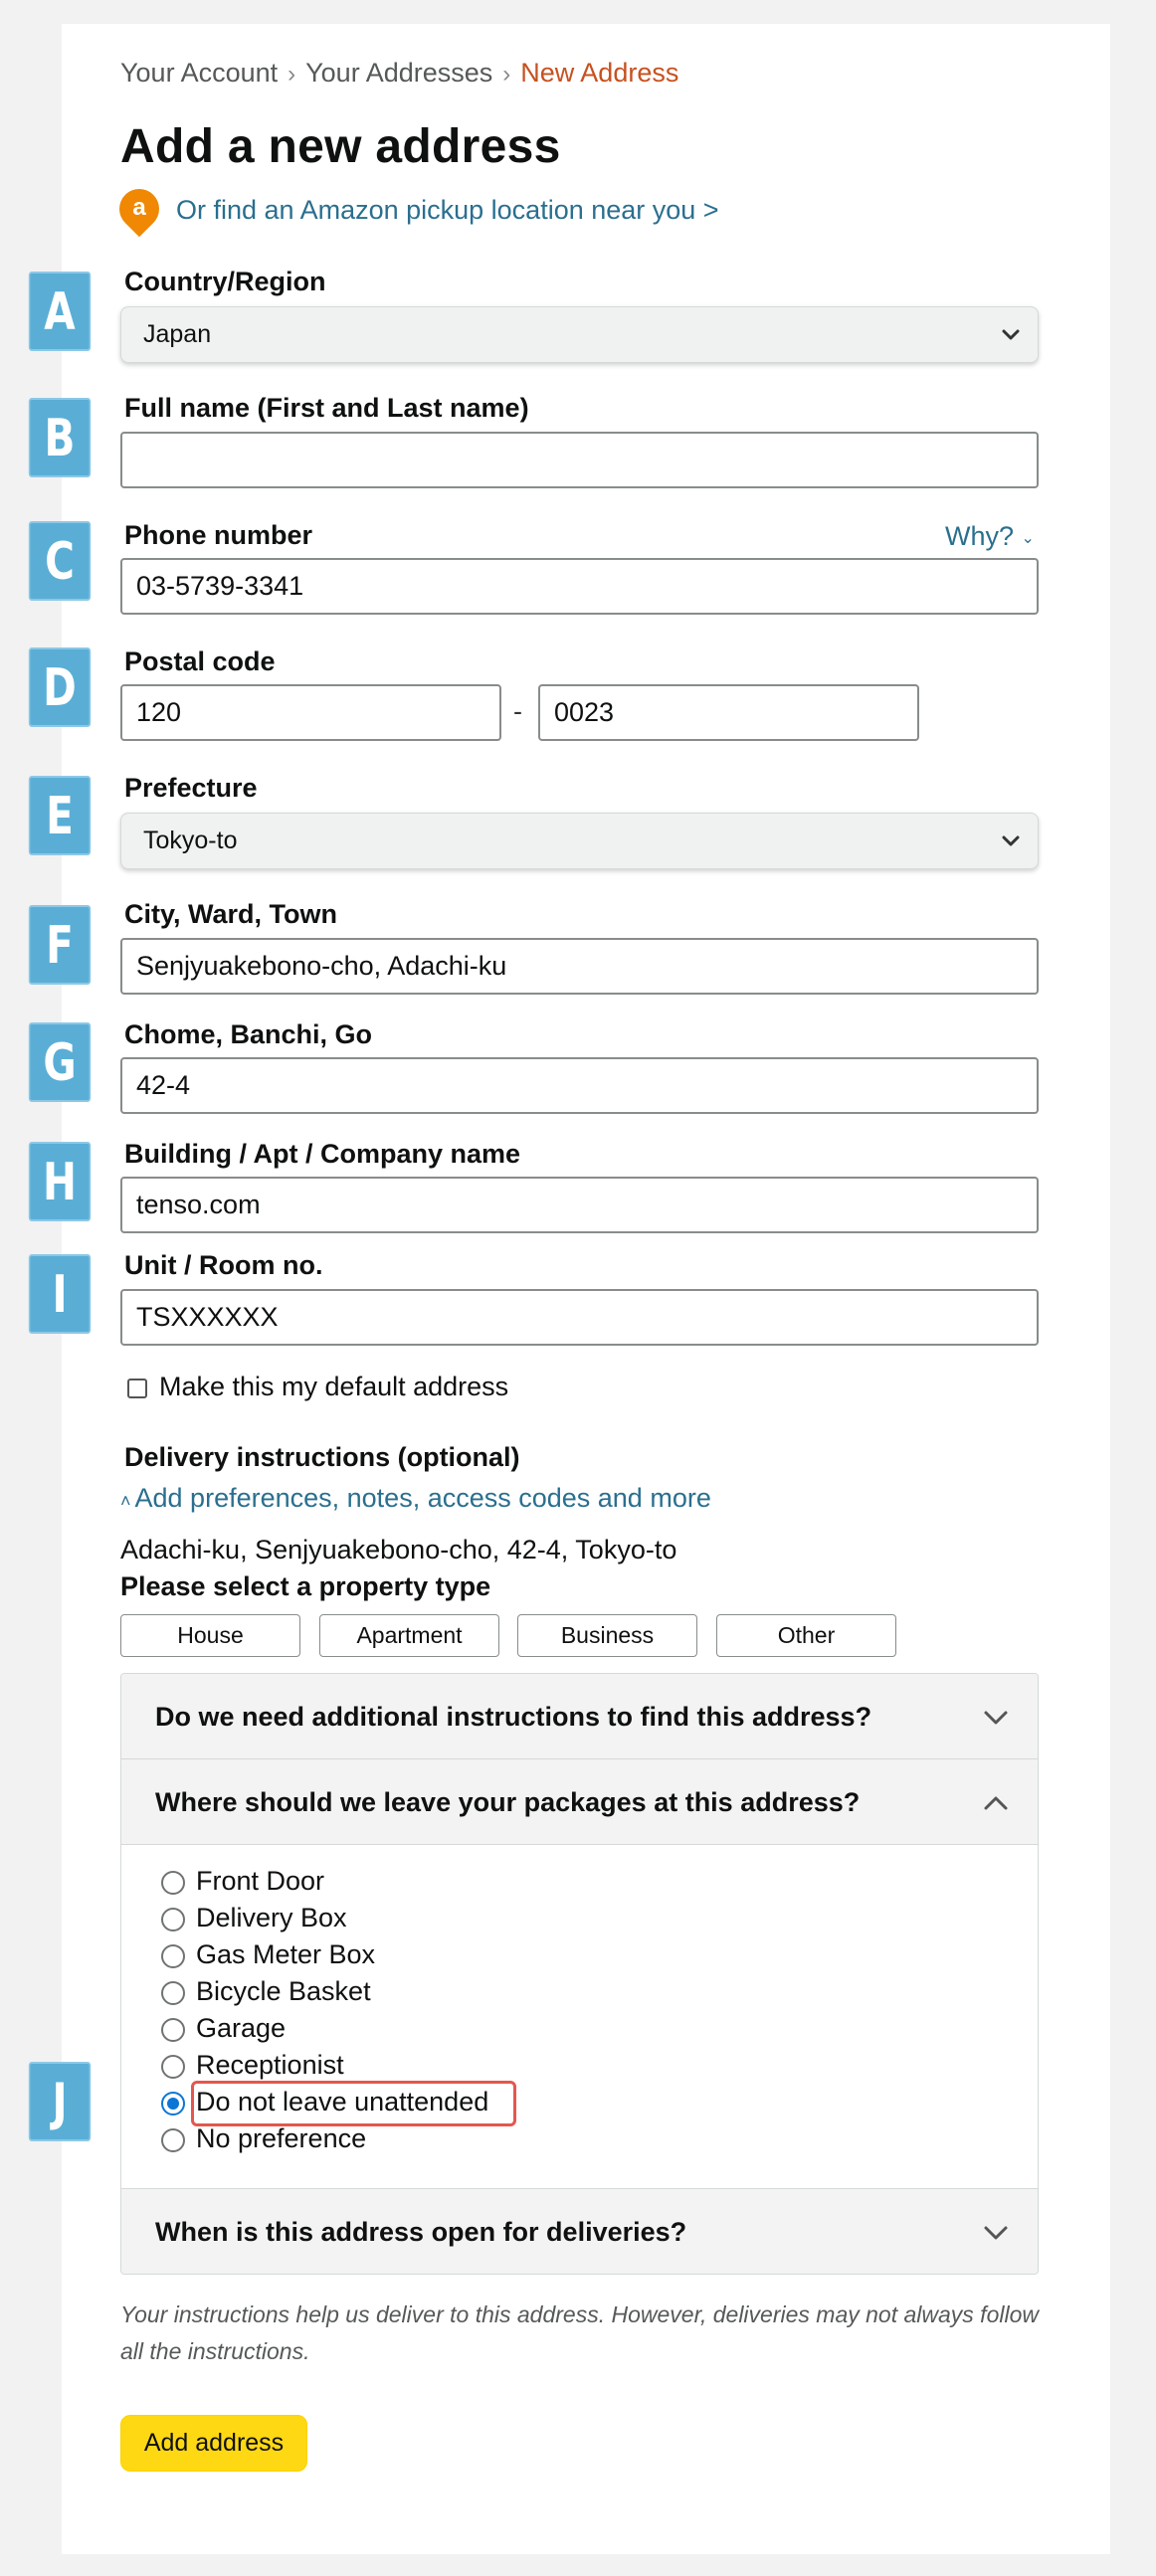 This screenshot has width=1156, height=2576. What do you see at coordinates (200, 661) in the screenshot?
I see `postal-code-label: Postal code` at bounding box center [200, 661].